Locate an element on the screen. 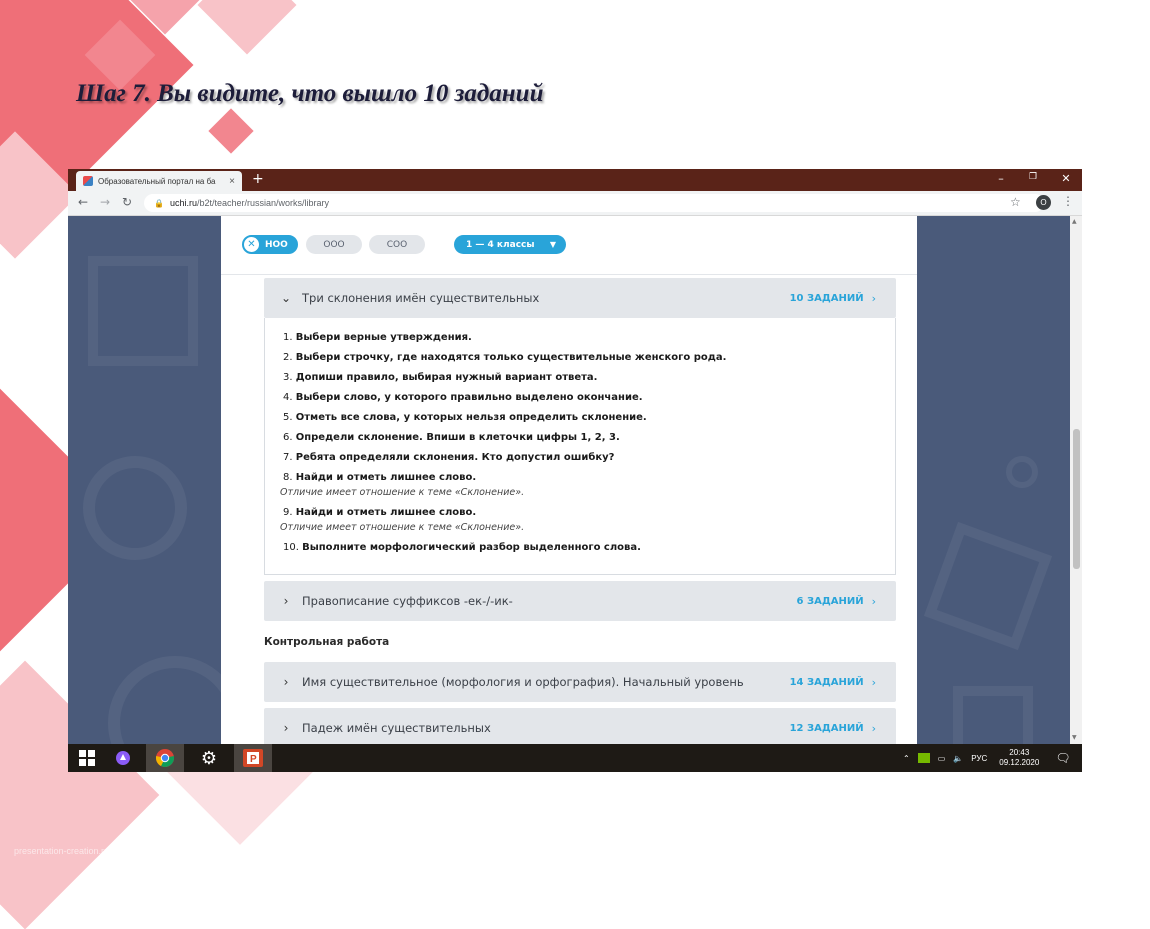 This screenshot has width=1150, height=929. windows-taskbar: ⚙ P ⌃ ▭ 🔈 РУС 20:43 09.12.2020 🗨 is located at coordinates (575, 758).